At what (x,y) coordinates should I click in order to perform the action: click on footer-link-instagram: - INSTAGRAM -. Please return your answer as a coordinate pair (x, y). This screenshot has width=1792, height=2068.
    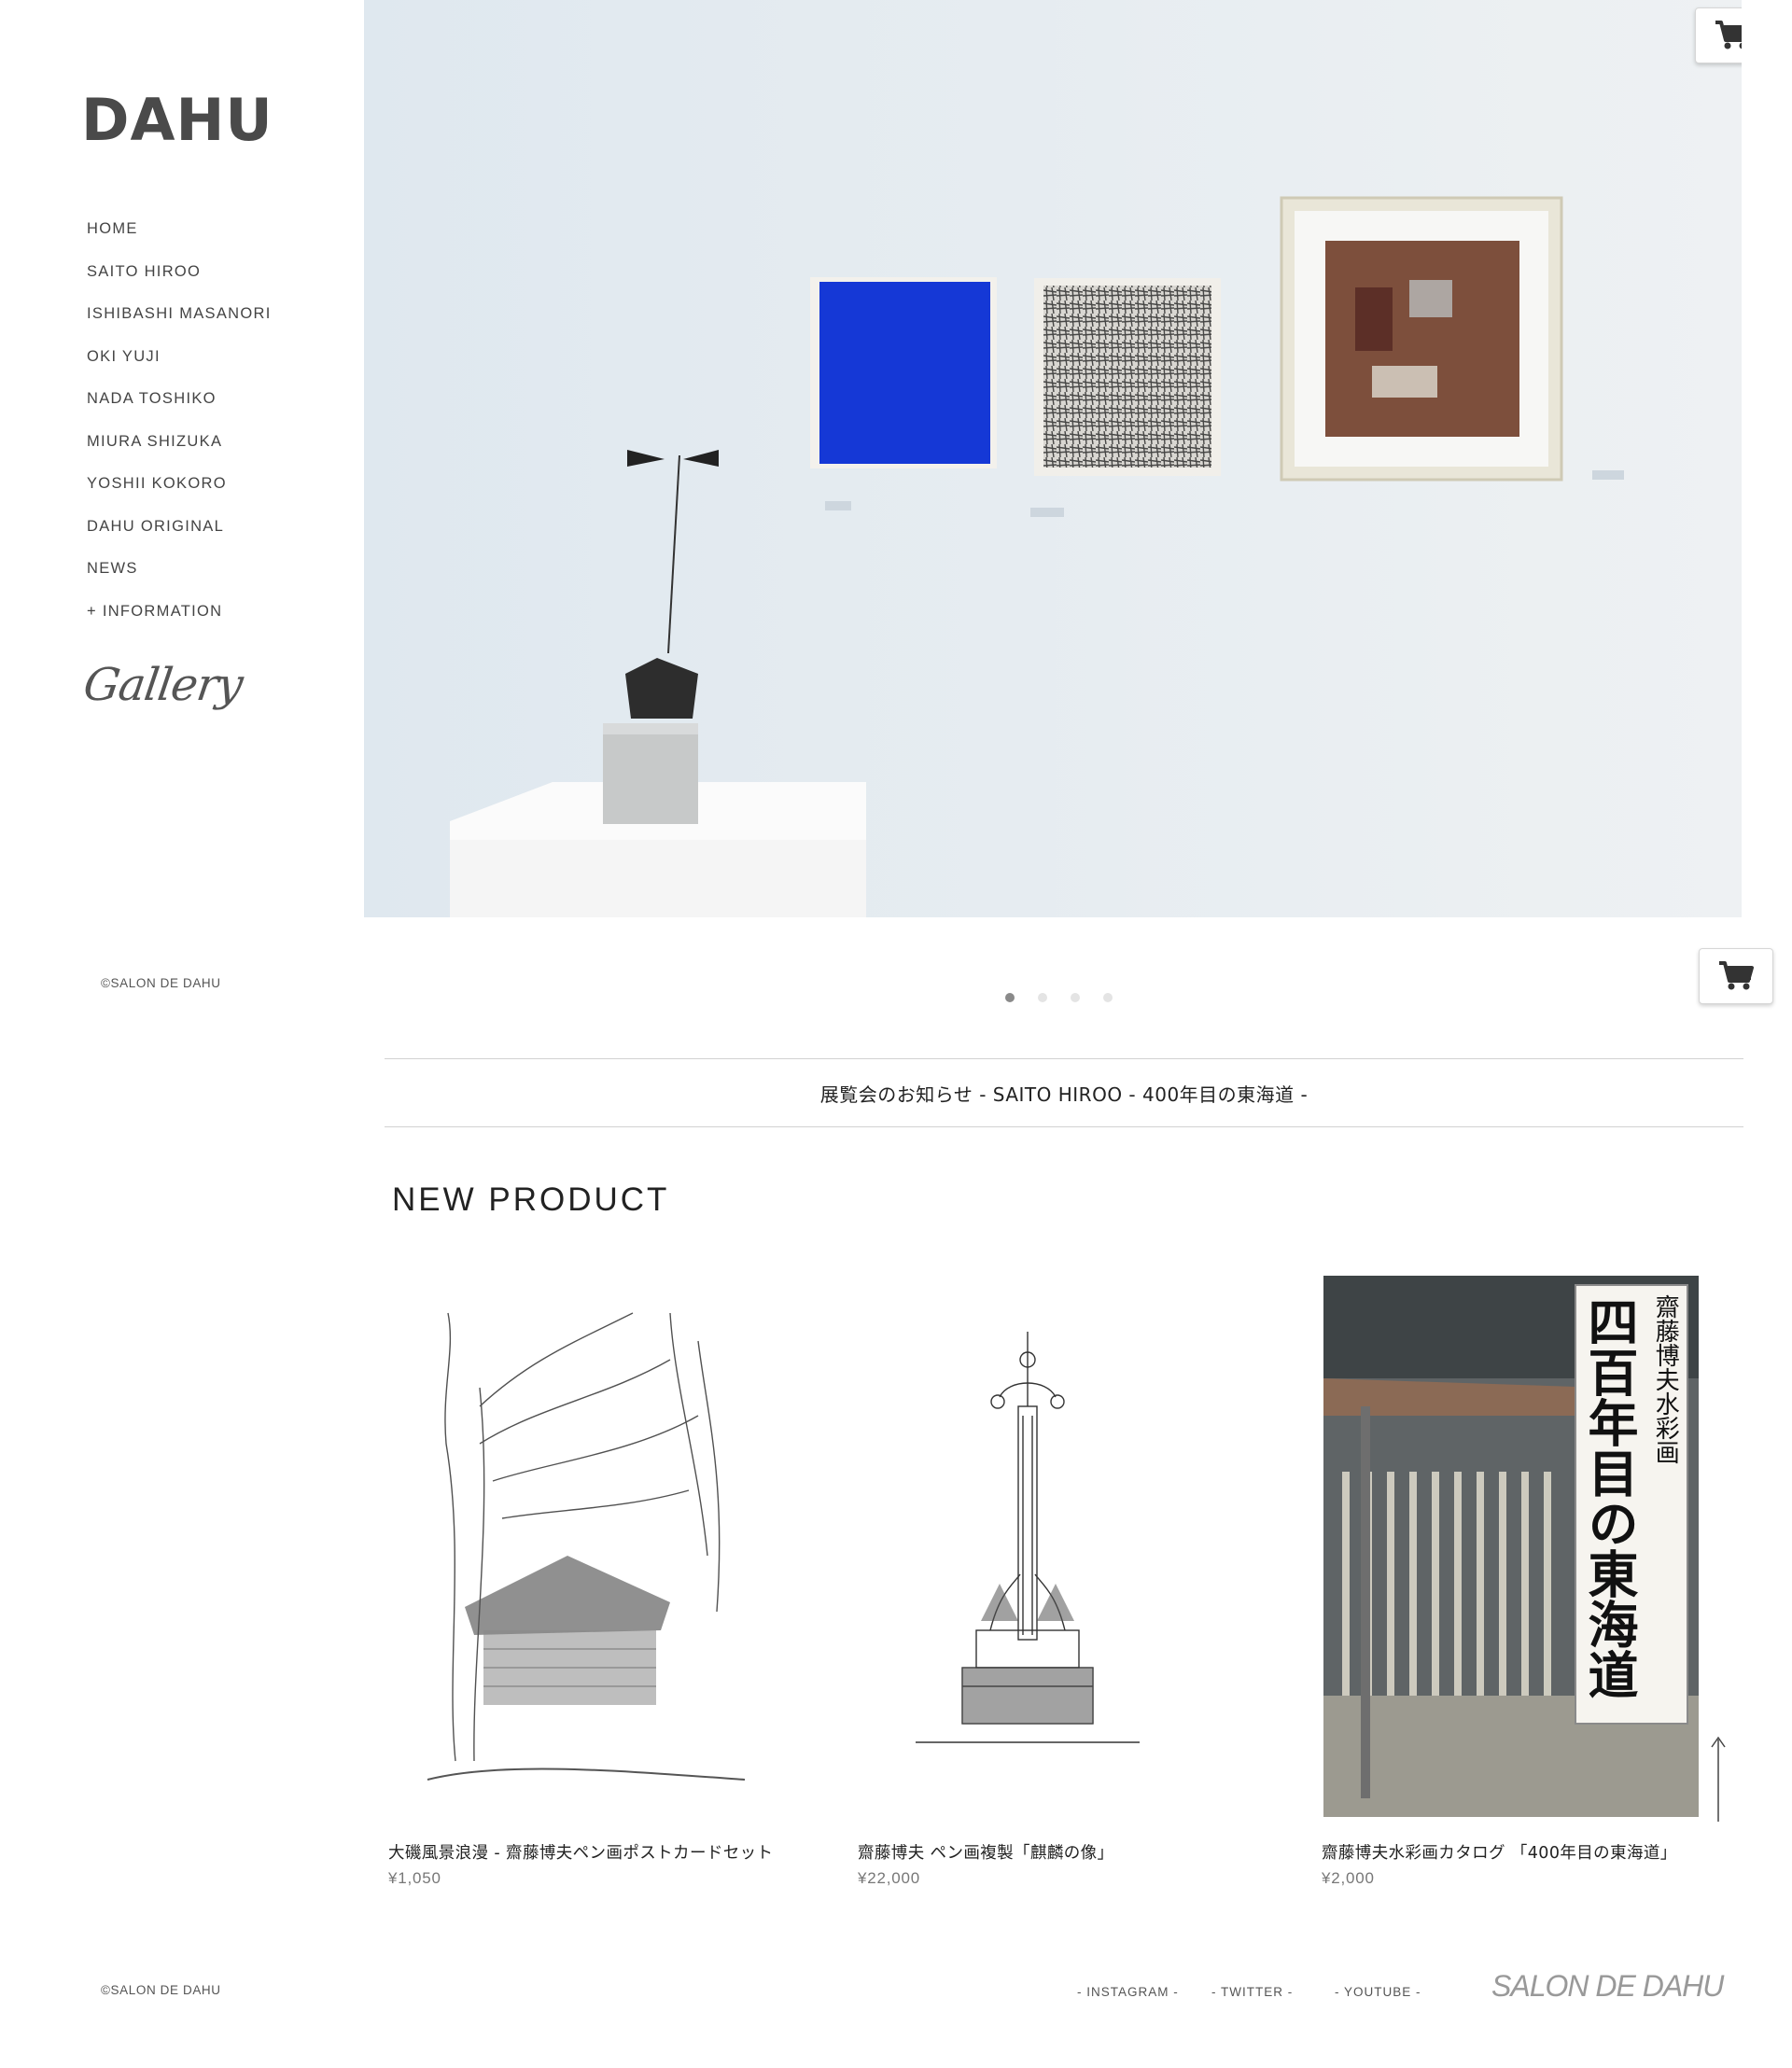
    Looking at the image, I should click on (1128, 1992).